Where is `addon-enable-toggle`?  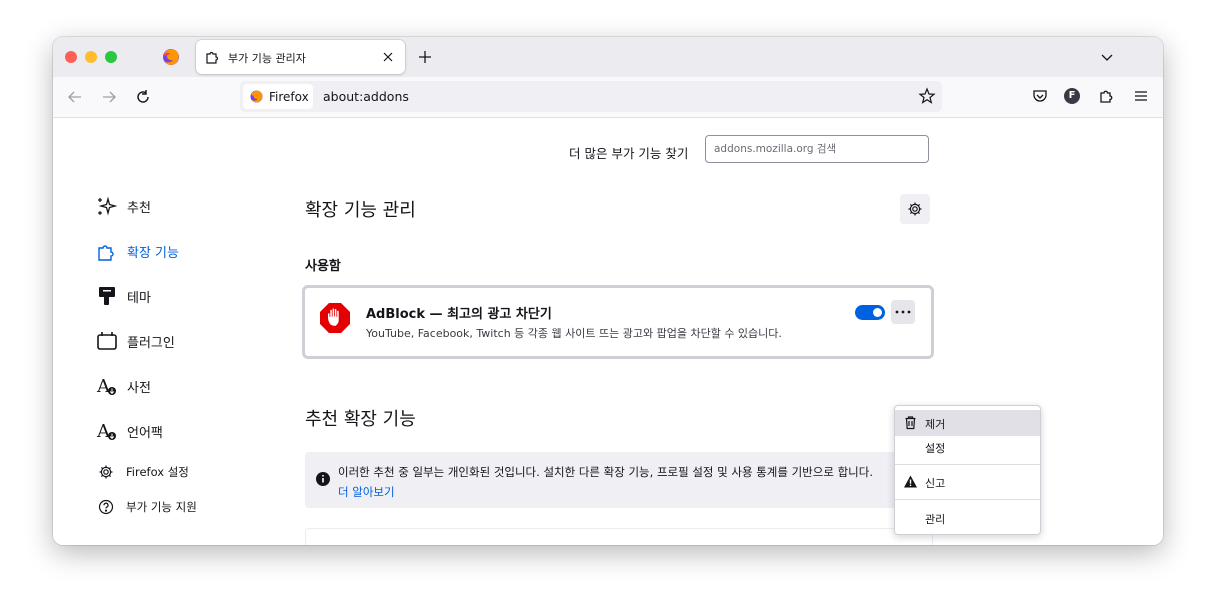 addon-enable-toggle is located at coordinates (870, 312).